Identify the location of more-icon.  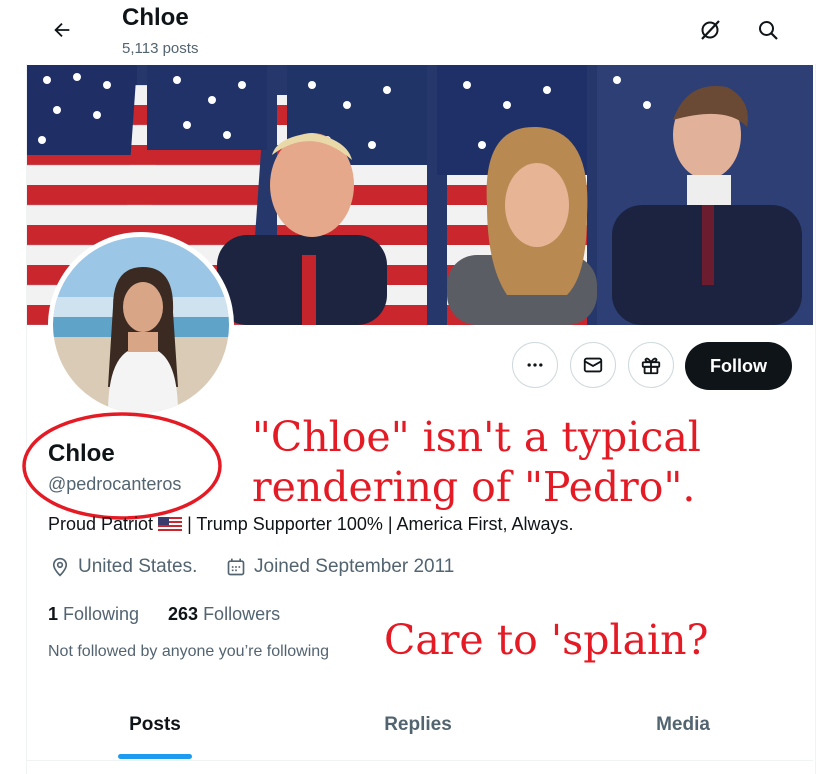
(535, 365).